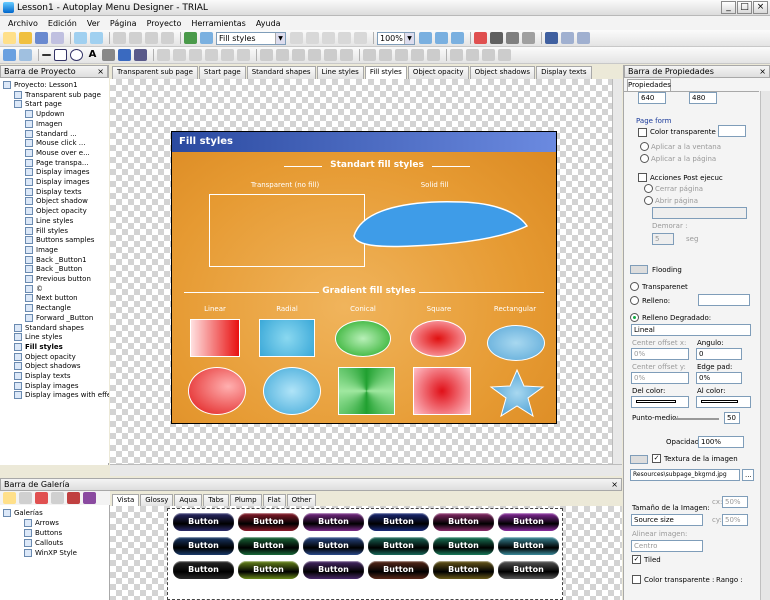 The height and width of the screenshot is (600, 770). What do you see at coordinates (639, 459) in the screenshot?
I see `collapse-texture-button` at bounding box center [639, 459].